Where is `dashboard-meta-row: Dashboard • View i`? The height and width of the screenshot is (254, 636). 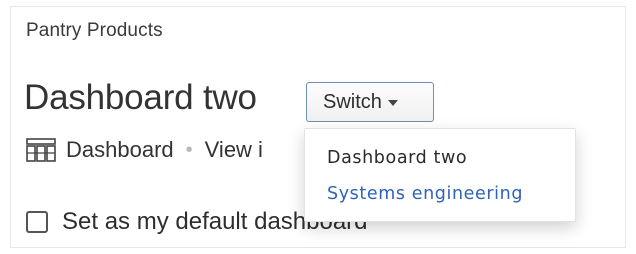 dashboard-meta-row: Dashboard • View i is located at coordinates (144, 150).